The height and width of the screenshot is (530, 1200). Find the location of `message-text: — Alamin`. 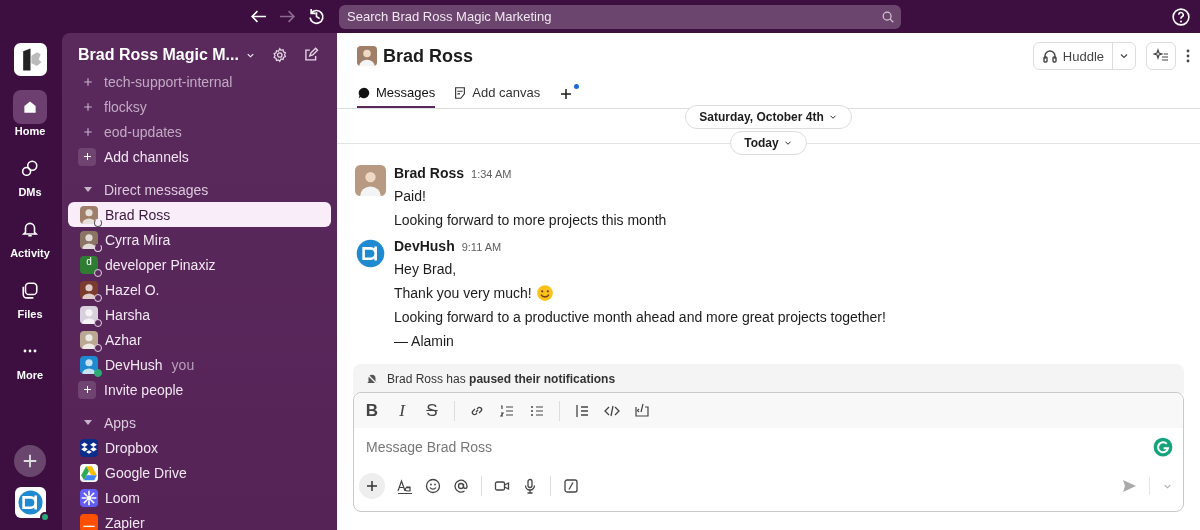

message-text: — Alamin is located at coordinates (424, 340).